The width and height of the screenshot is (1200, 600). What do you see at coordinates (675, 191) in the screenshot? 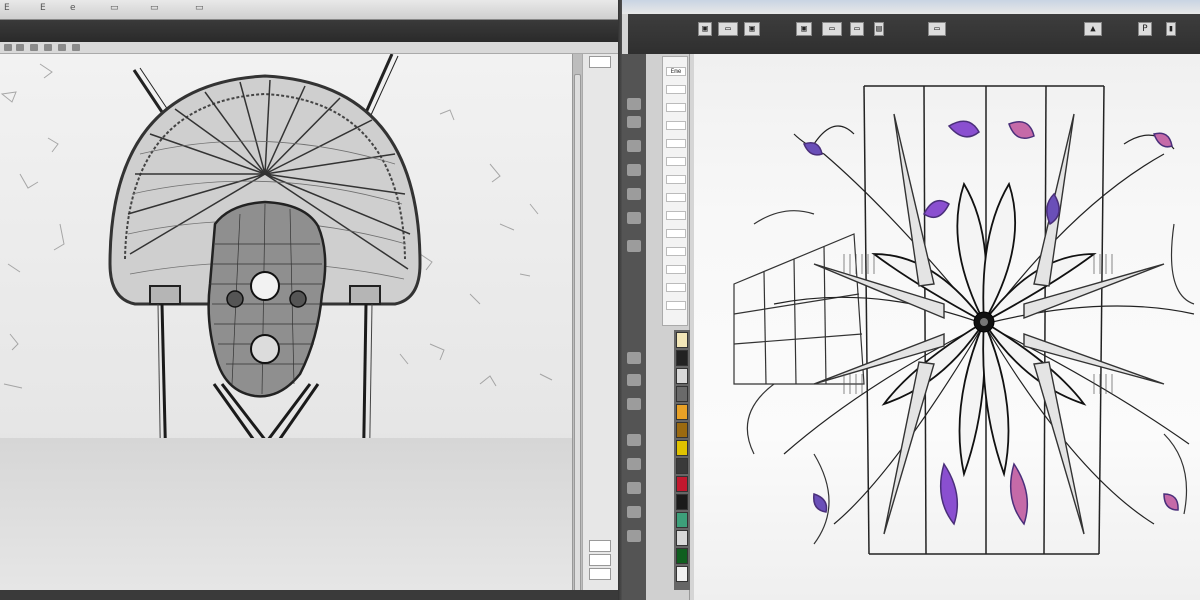
I see `layers-list: Eme` at bounding box center [675, 191].